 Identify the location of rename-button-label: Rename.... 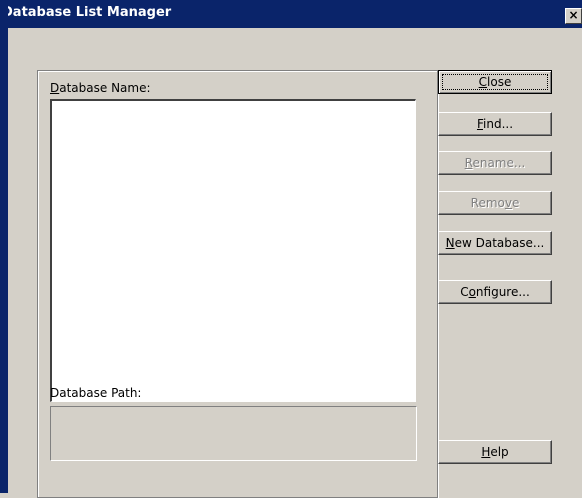
(495, 163).